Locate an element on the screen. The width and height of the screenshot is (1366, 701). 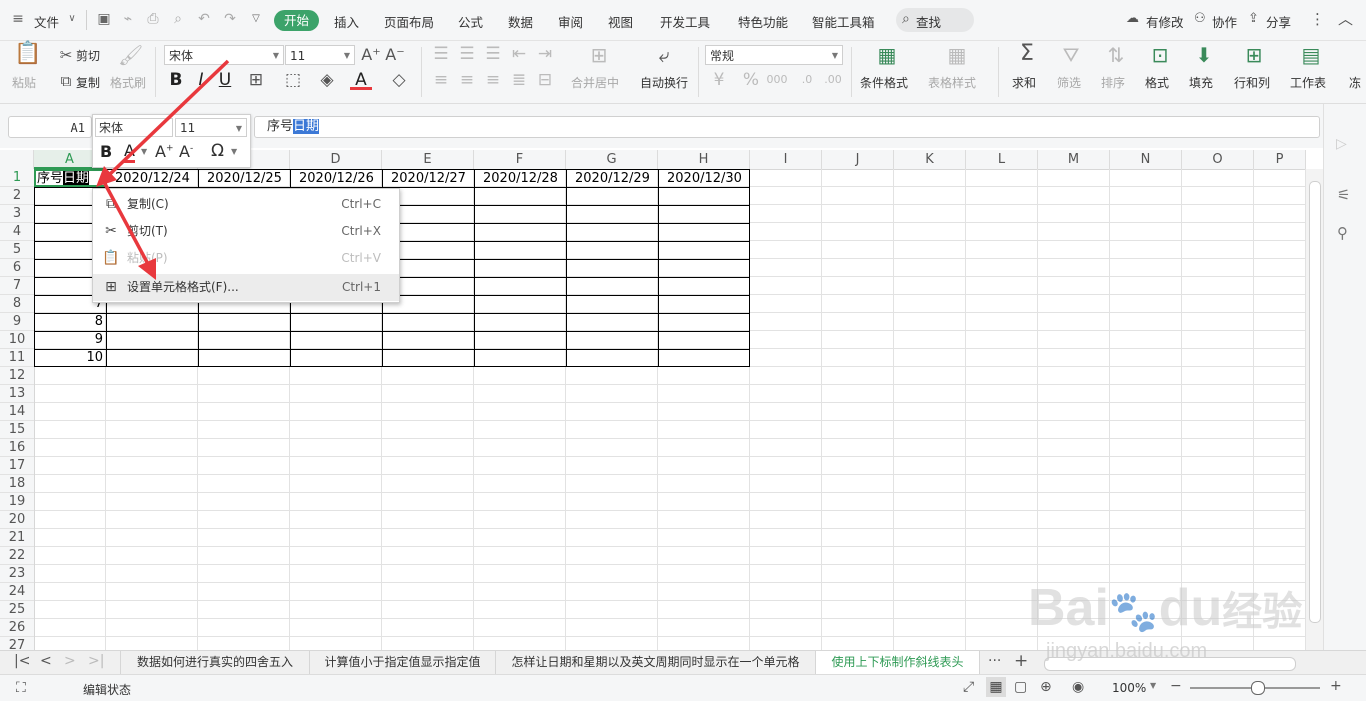
column-header-g: G is located at coordinates (612, 159).